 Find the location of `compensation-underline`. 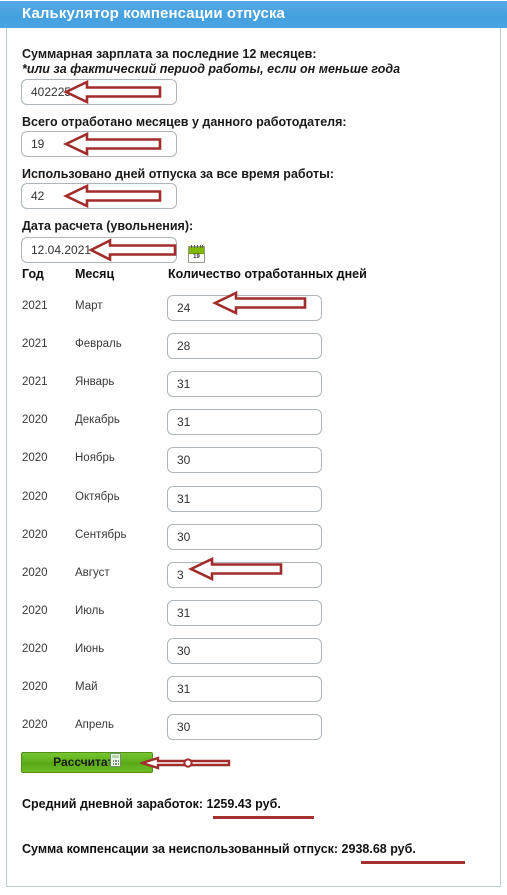

compensation-underline is located at coordinates (413, 862).